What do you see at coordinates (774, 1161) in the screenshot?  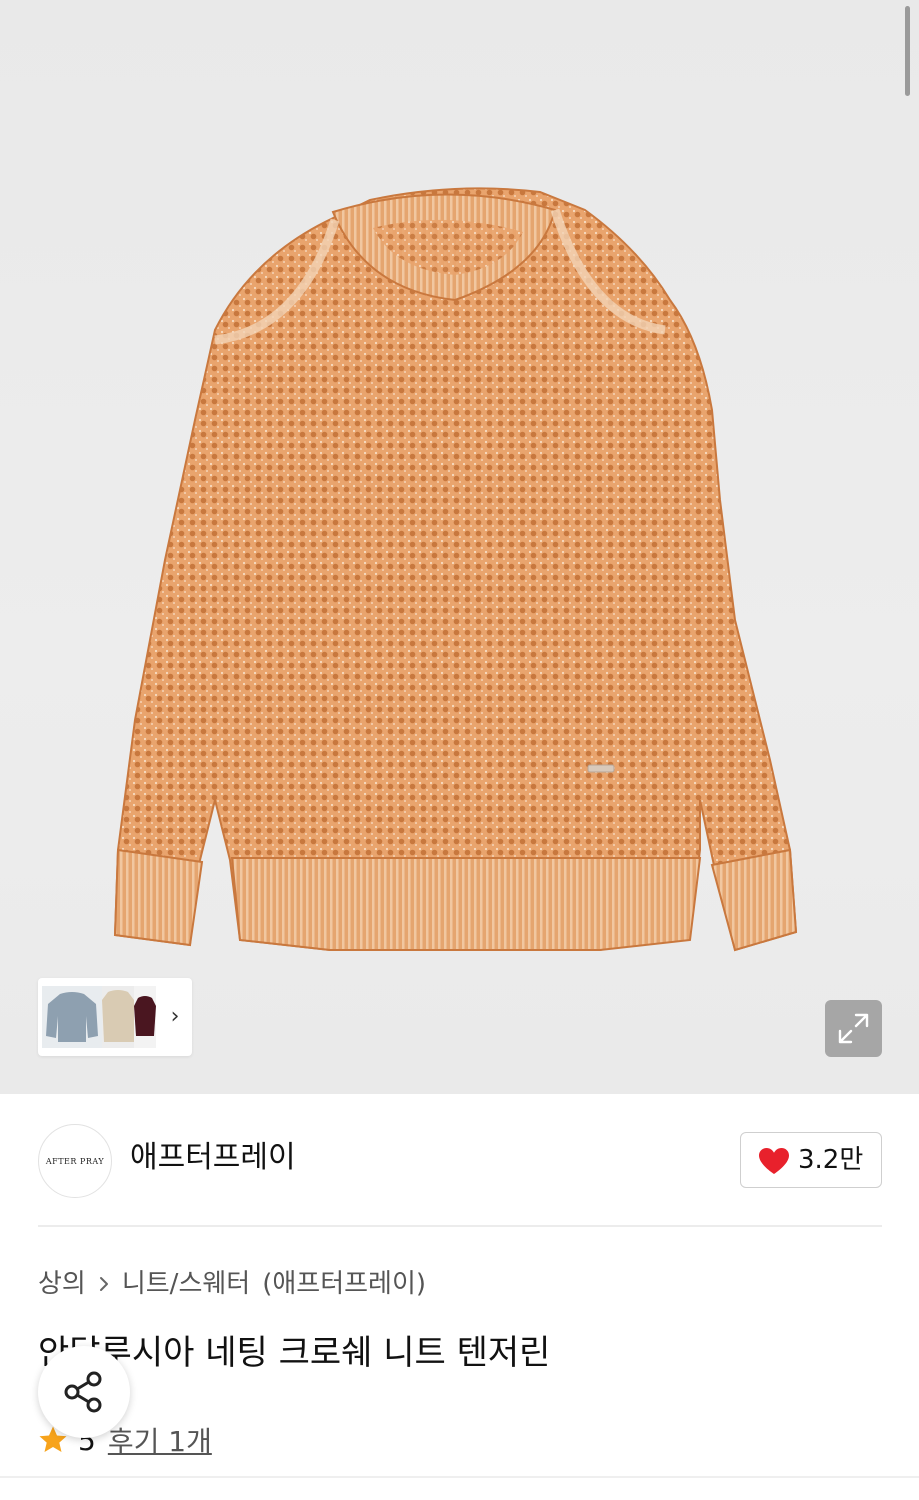 I see `heart-icon` at bounding box center [774, 1161].